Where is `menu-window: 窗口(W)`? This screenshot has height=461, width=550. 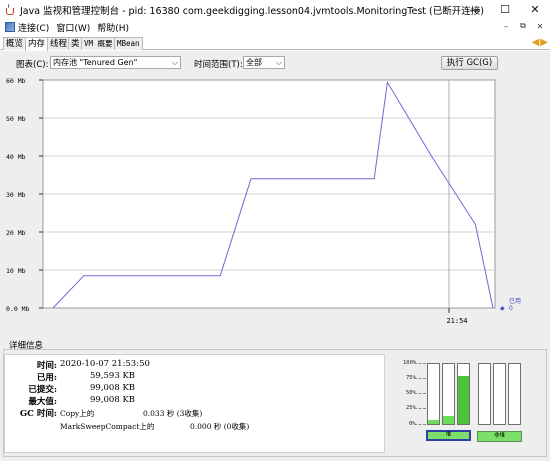
menu-window: 窗口(W) is located at coordinates (73, 27).